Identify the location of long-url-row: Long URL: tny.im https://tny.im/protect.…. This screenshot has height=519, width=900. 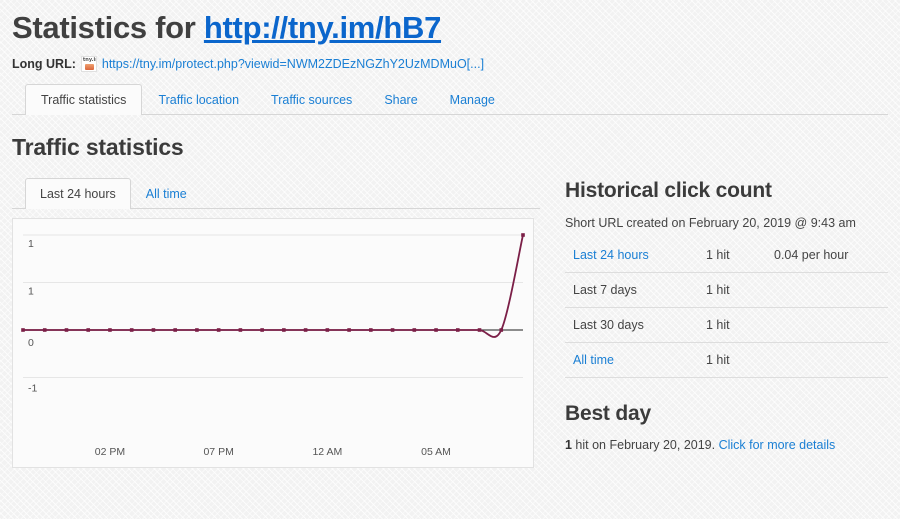
(450, 64).